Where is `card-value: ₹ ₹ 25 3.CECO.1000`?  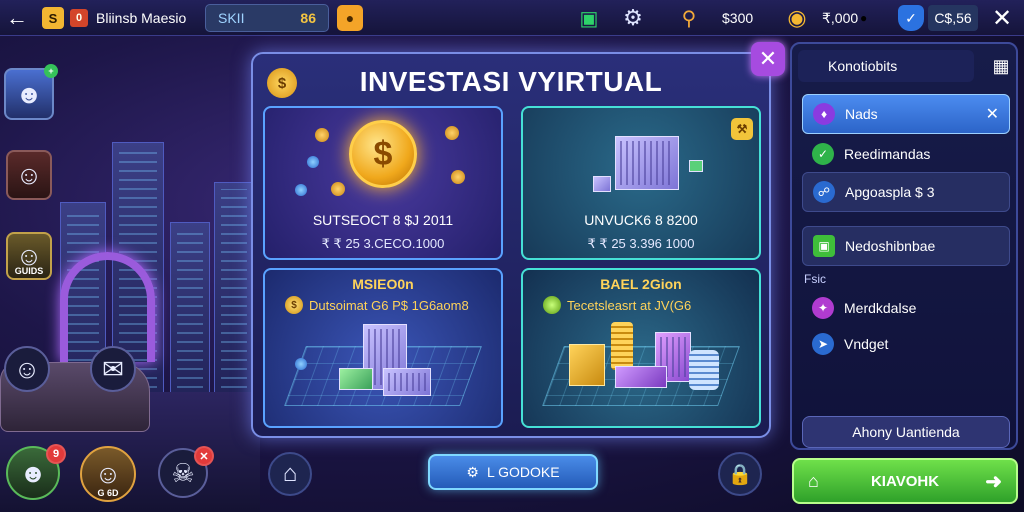 card-value: ₹ ₹ 25 3.CECO.1000 is located at coordinates (383, 243).